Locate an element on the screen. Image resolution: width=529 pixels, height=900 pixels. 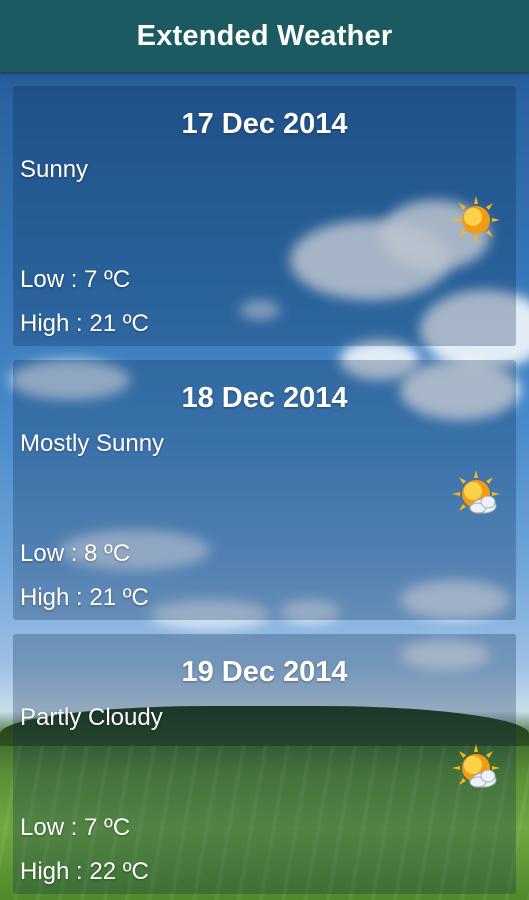
forecast-condition: Partly Cloudy is located at coordinates (91, 717).